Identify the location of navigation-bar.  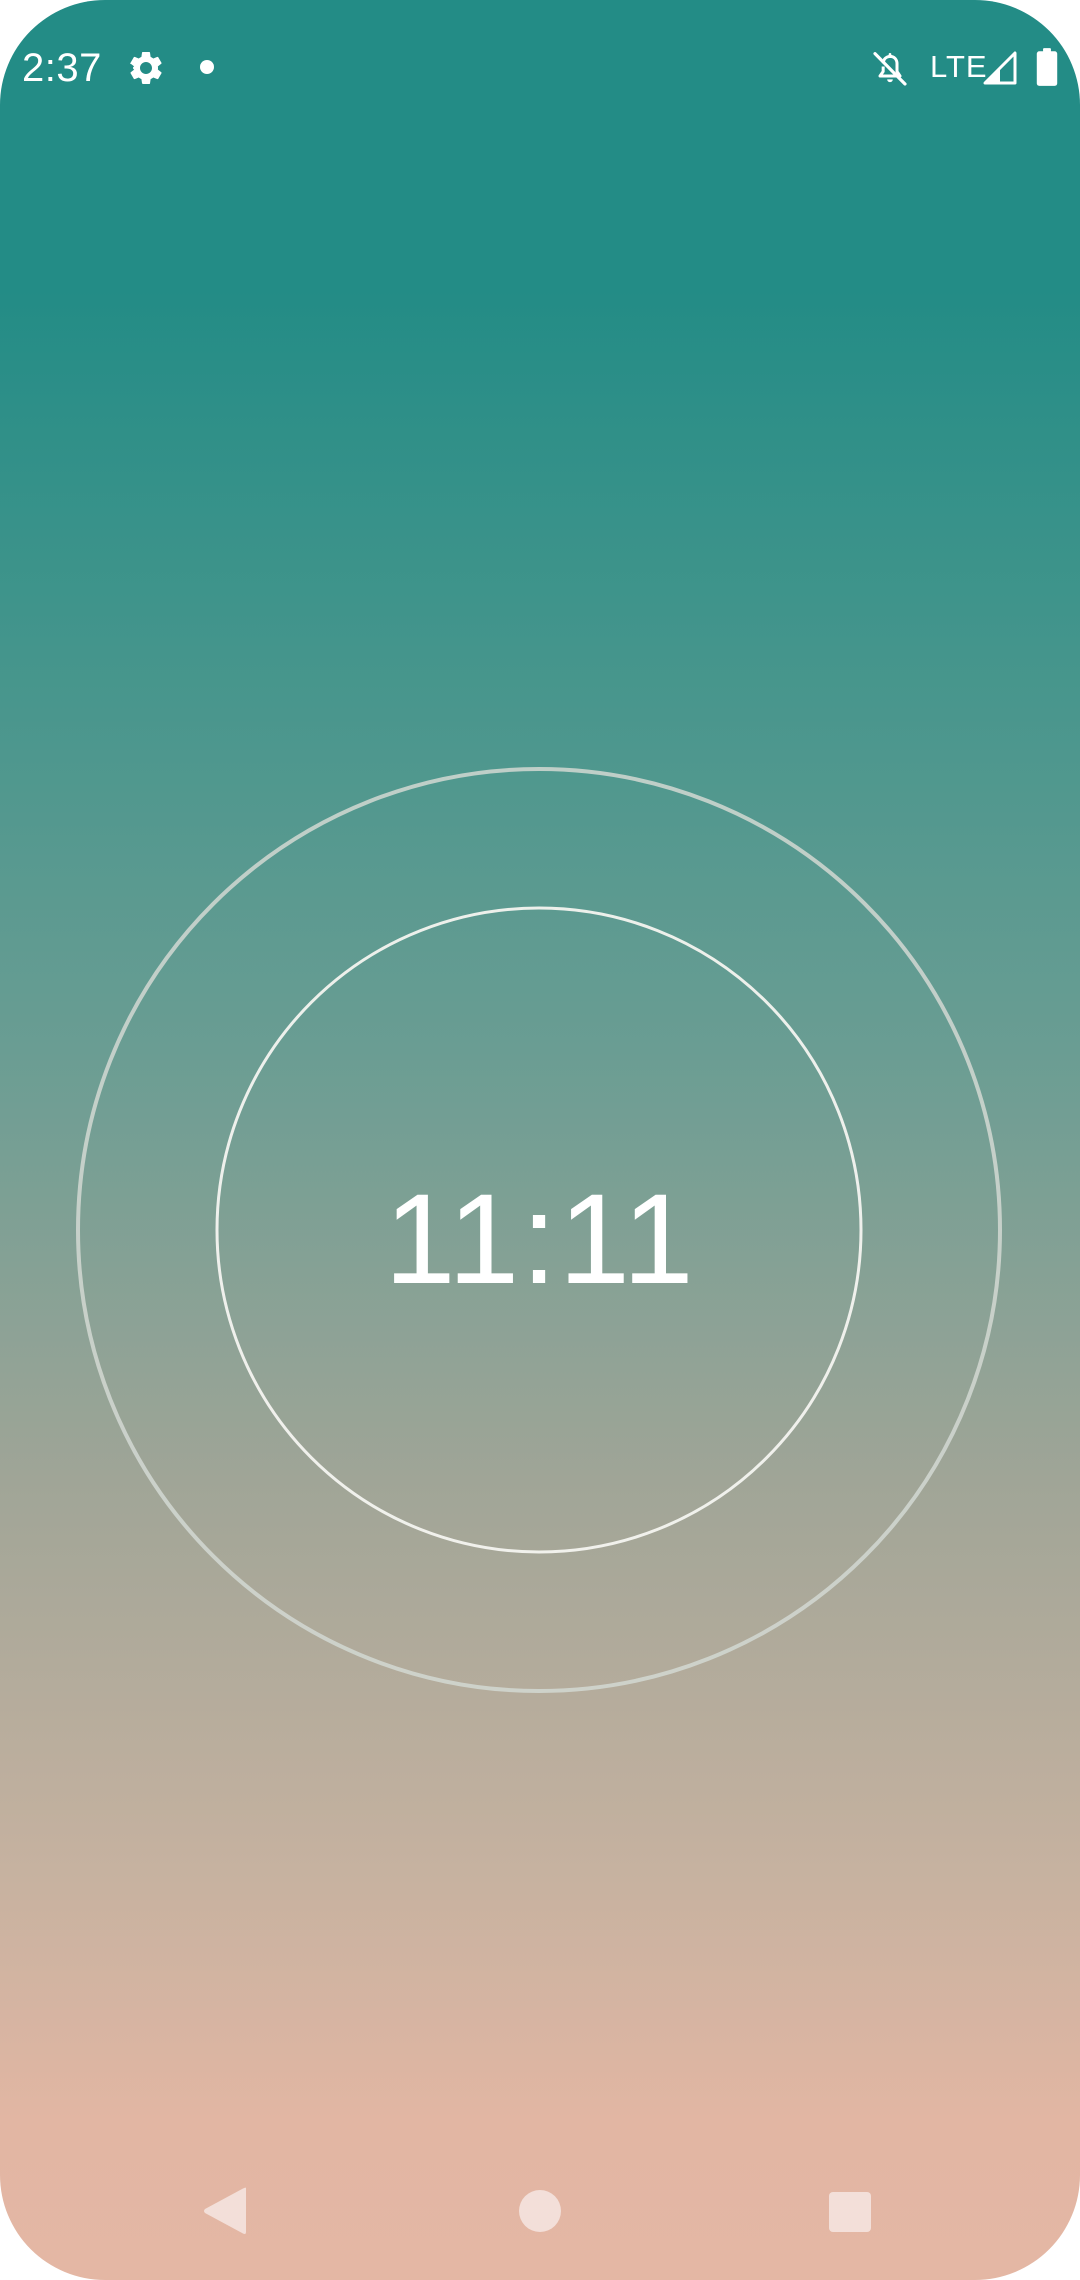
(540, 2215).